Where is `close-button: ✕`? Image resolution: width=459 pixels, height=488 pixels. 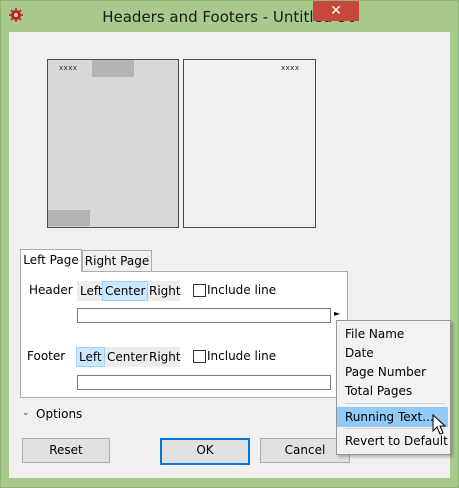 close-button: ✕ is located at coordinates (336, 11).